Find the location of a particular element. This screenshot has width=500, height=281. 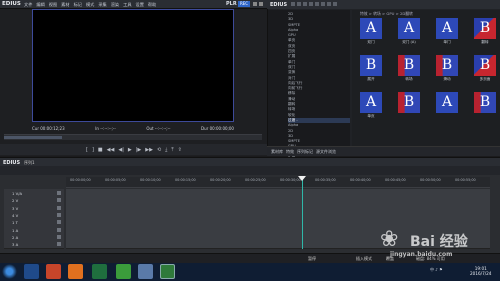

plr-toggle: PLR is located at coordinates (231, 4).